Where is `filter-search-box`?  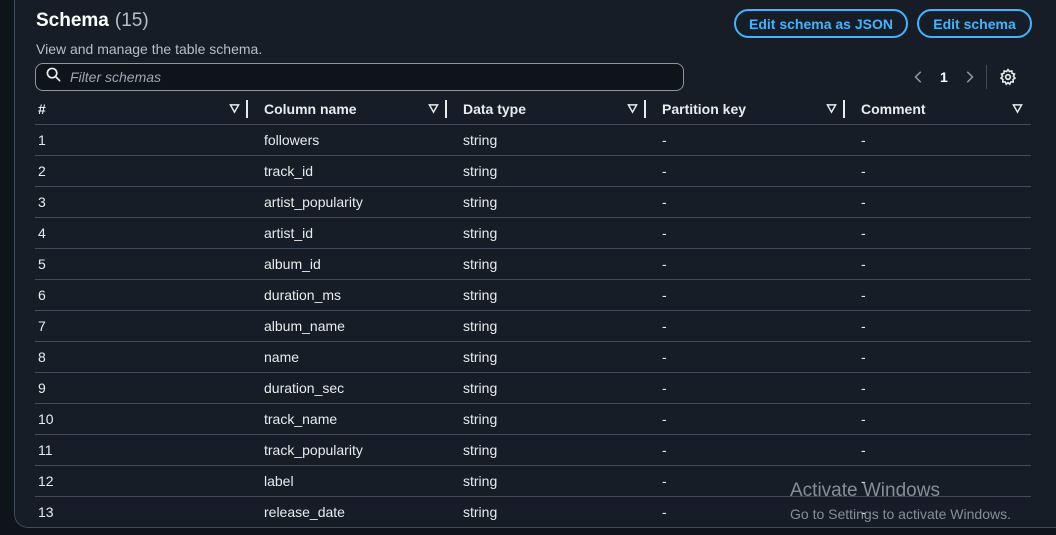
filter-search-box is located at coordinates (359, 77).